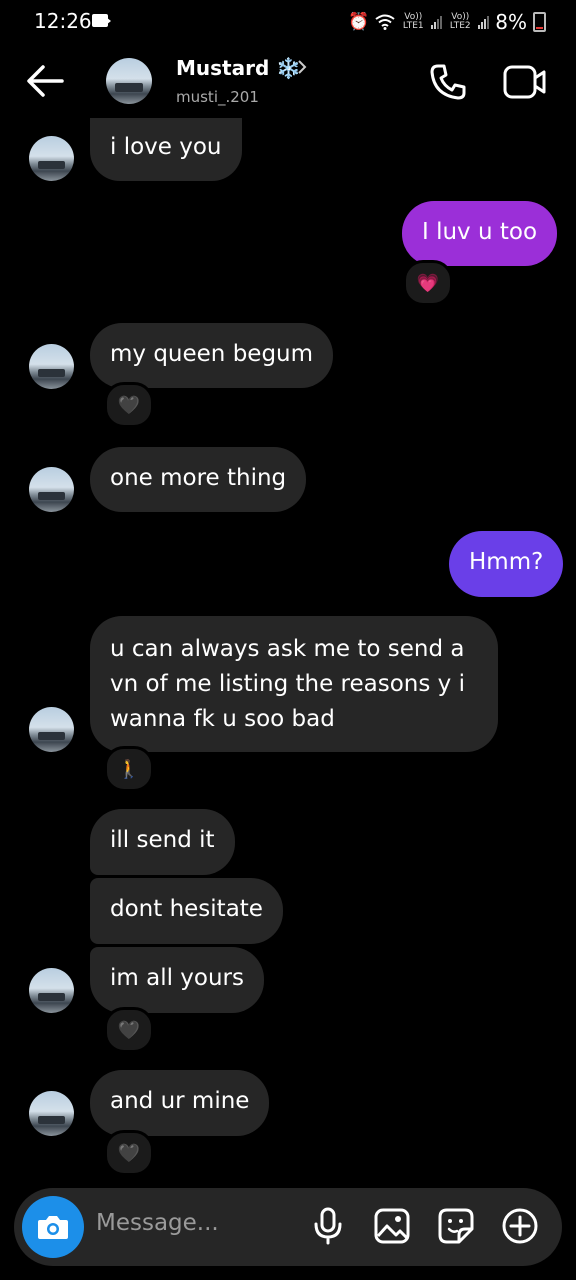  Describe the element at coordinates (359, 22) in the screenshot. I see `alarm-icon: ⏰` at that location.